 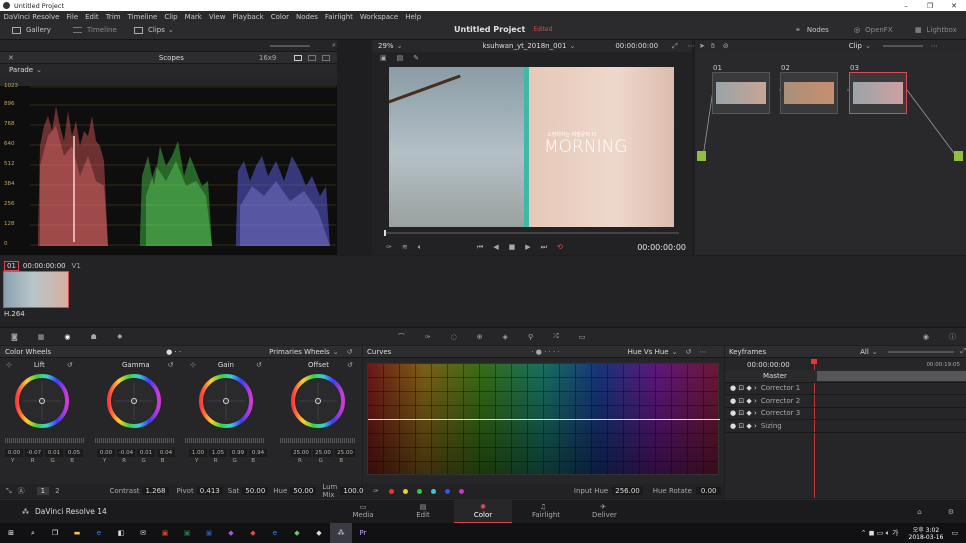 What do you see at coordinates (812, 30) in the screenshot?
I see `nodes-button: ⚭ Nodes` at bounding box center [812, 30].